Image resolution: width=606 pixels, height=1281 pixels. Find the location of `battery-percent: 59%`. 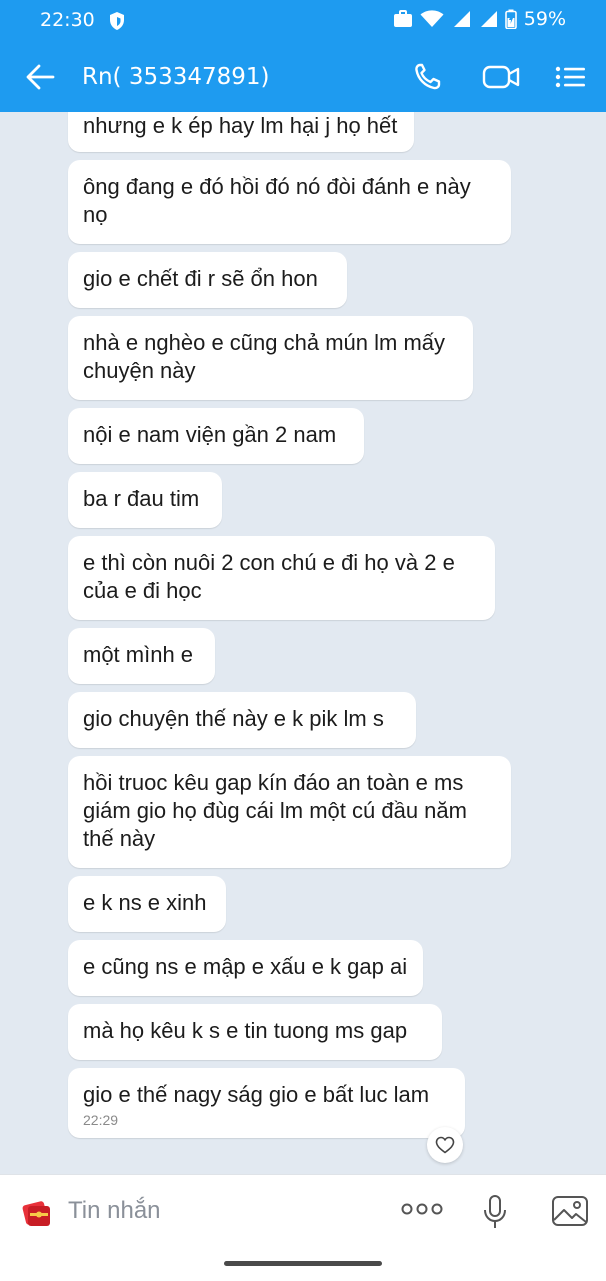

battery-percent: 59% is located at coordinates (544, 19).